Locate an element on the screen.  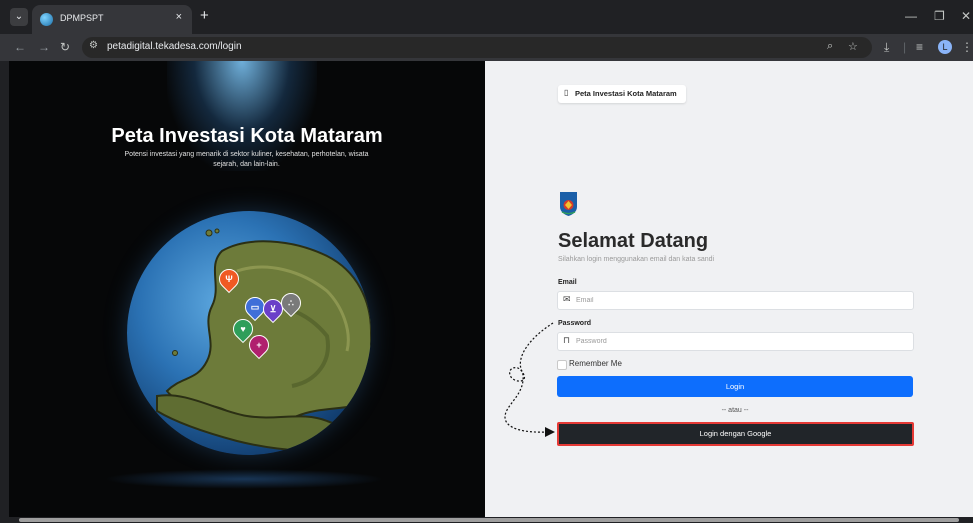
password-label: Password is located at coordinates (575, 323).